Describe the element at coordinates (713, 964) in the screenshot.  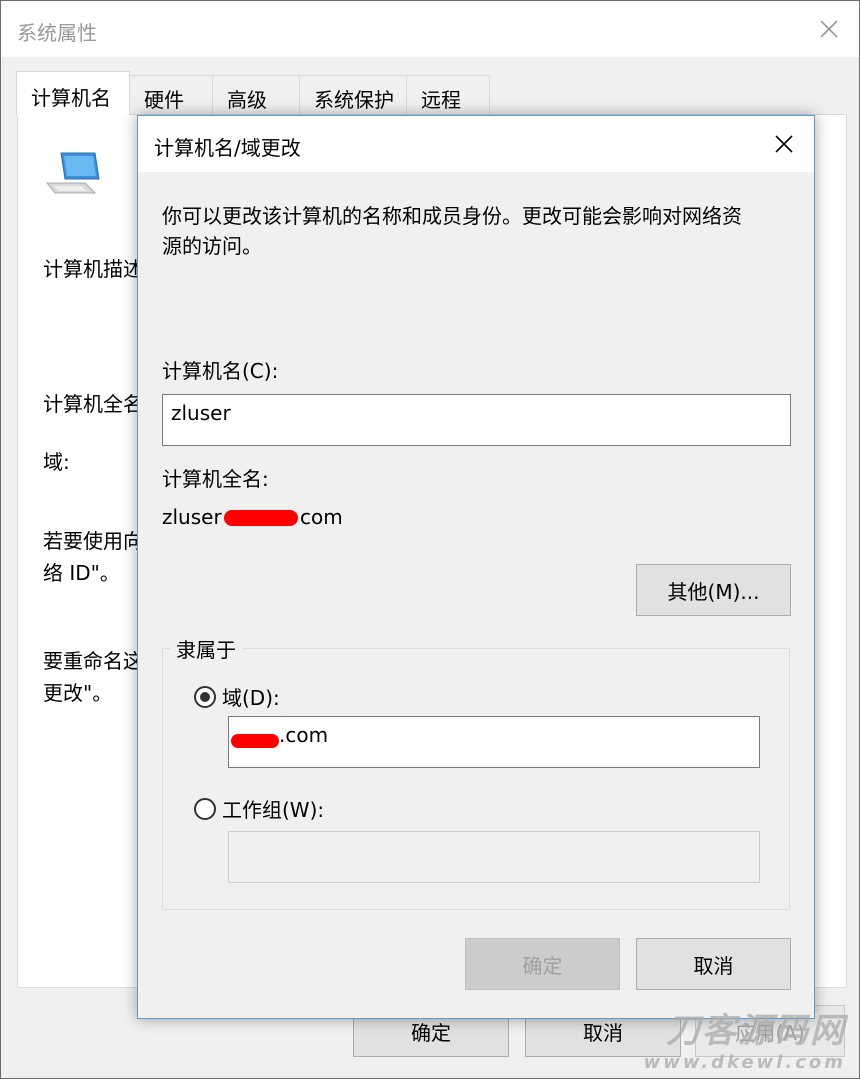
I see `dialog-cancel-button: 取消` at that location.